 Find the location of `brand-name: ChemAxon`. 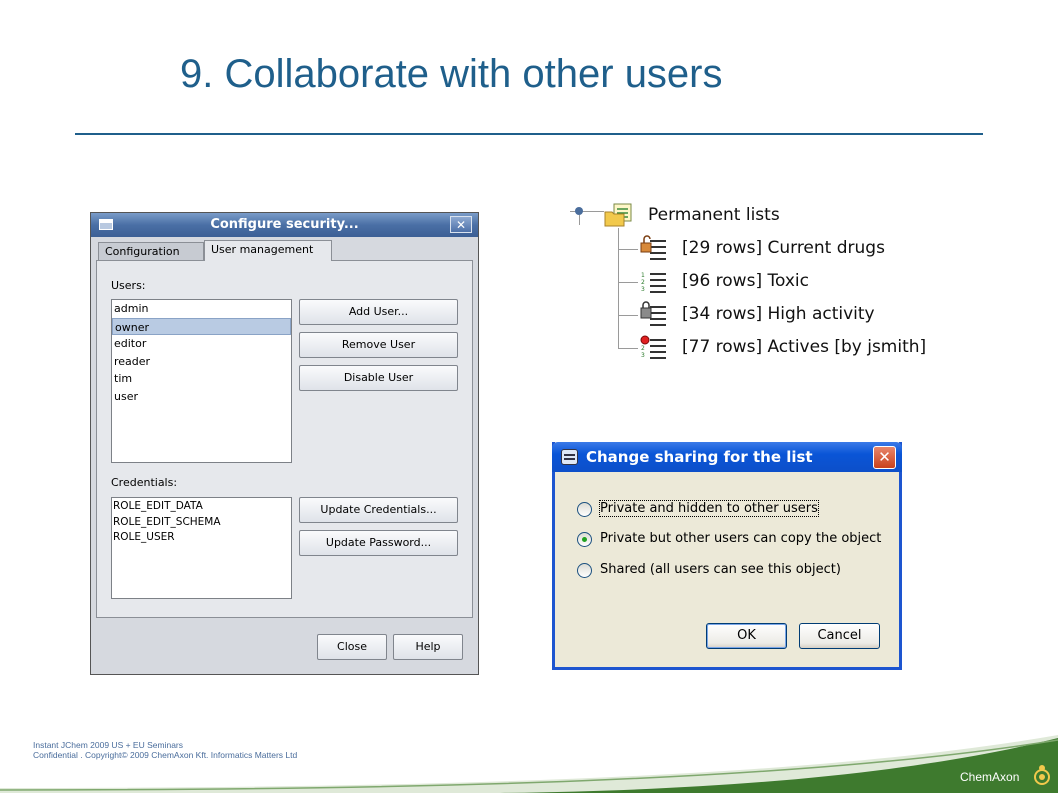

brand-name: ChemAxon is located at coordinates (990, 777).